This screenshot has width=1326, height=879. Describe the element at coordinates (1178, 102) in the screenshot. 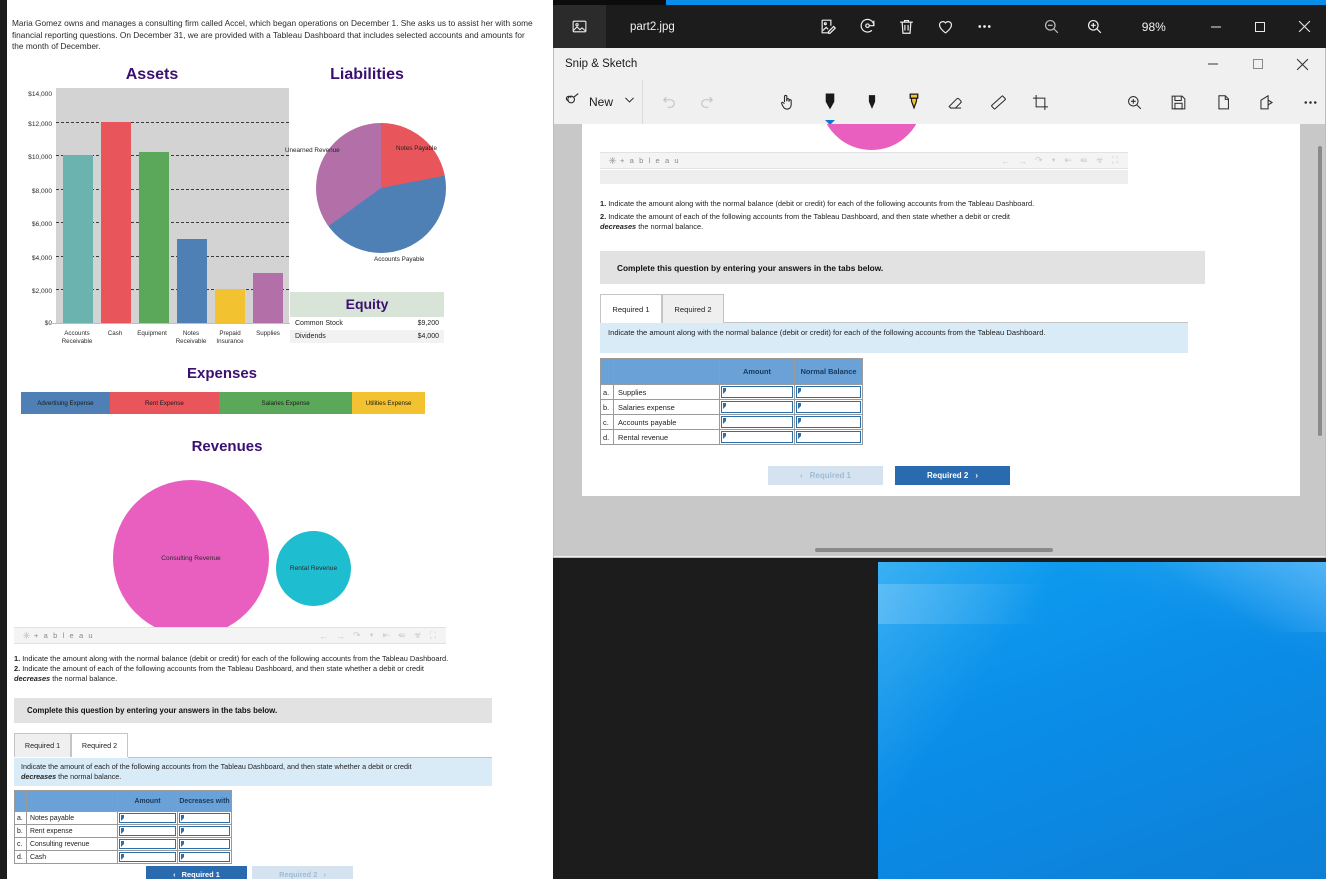

I see `save-icon` at that location.